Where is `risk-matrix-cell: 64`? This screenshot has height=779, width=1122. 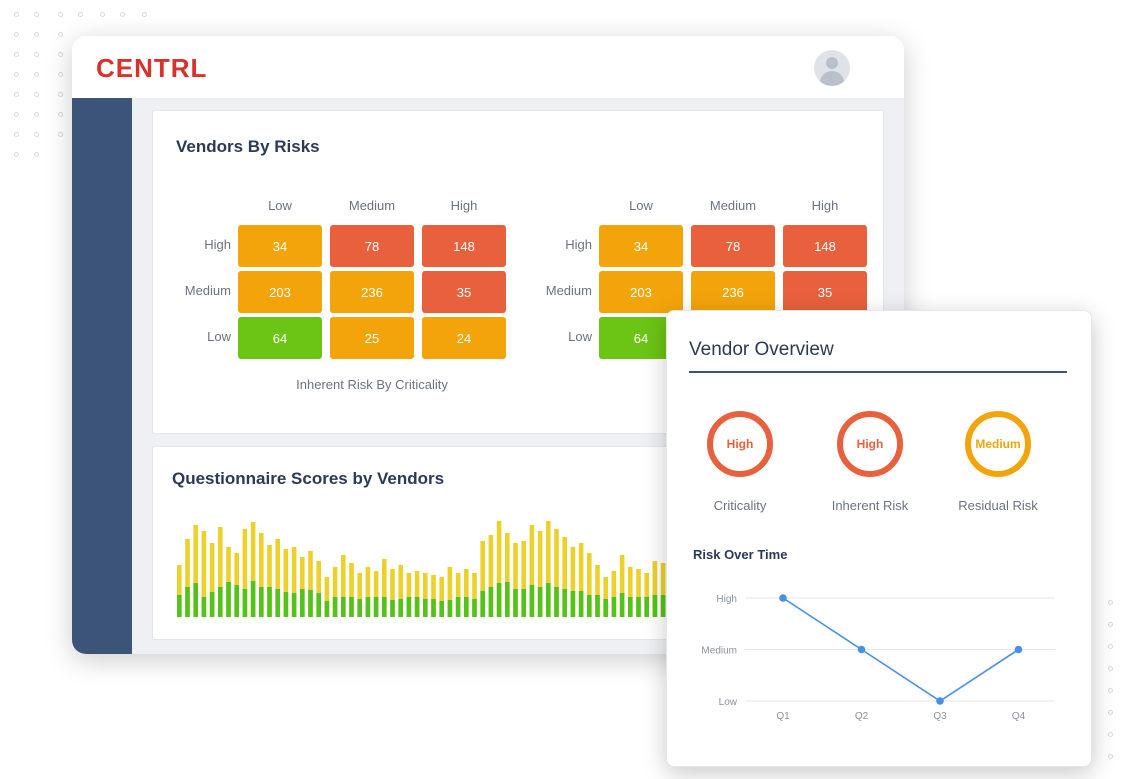 risk-matrix-cell: 64 is located at coordinates (280, 338).